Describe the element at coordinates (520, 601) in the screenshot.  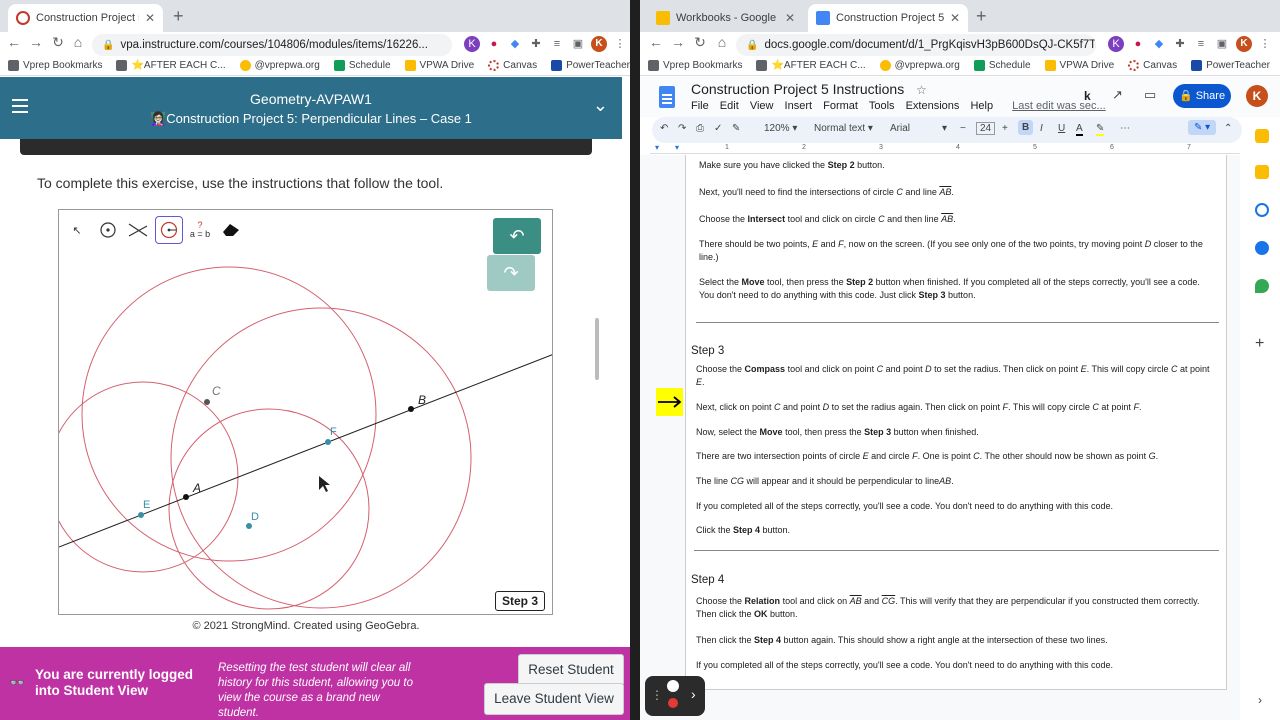
I see `step-3-button: Step 3` at that location.